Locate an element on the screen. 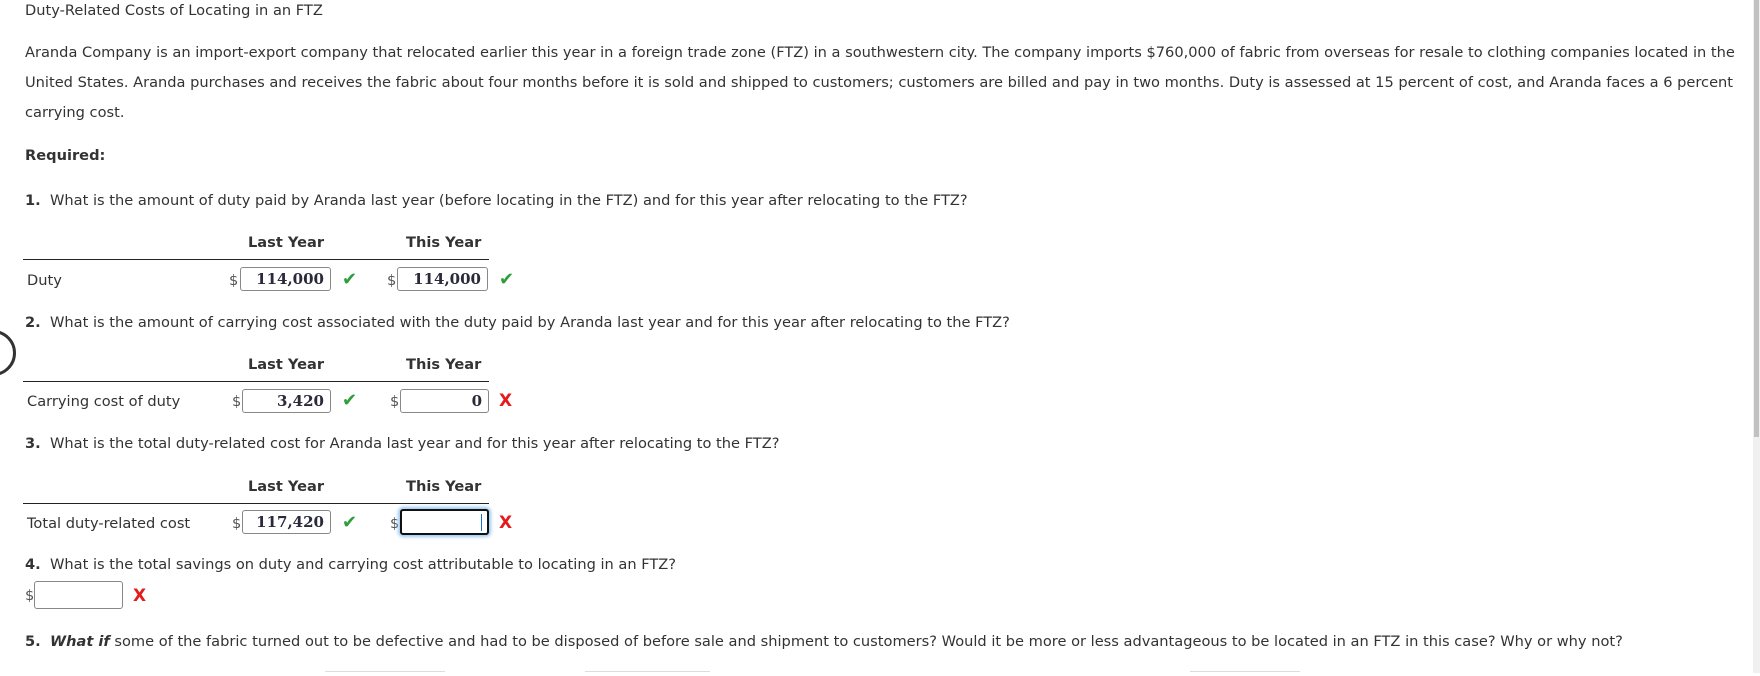  q3-table-header: Last Year This Year is located at coordinates (256, 487).